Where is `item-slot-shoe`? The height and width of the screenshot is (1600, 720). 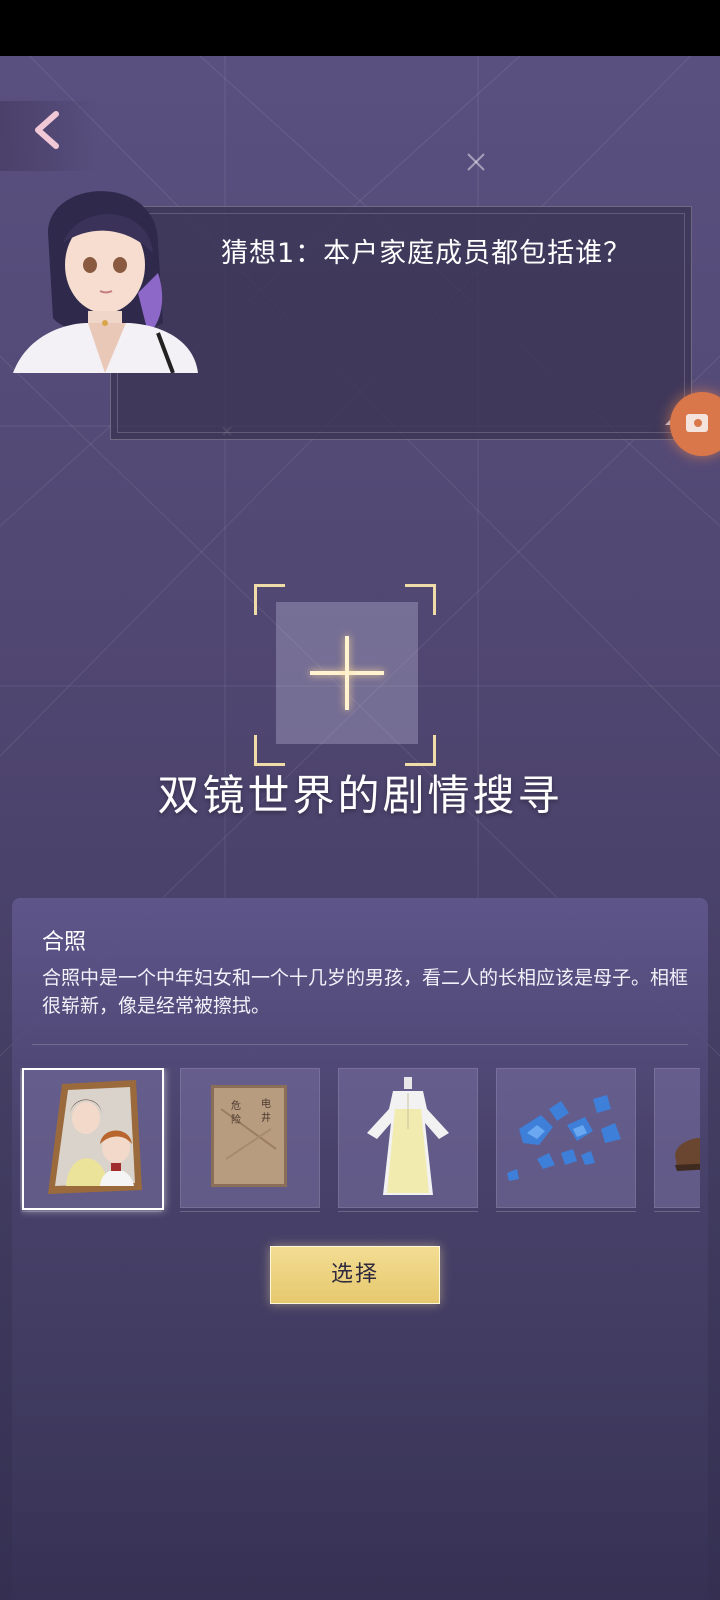 item-slot-shoe is located at coordinates (677, 1138).